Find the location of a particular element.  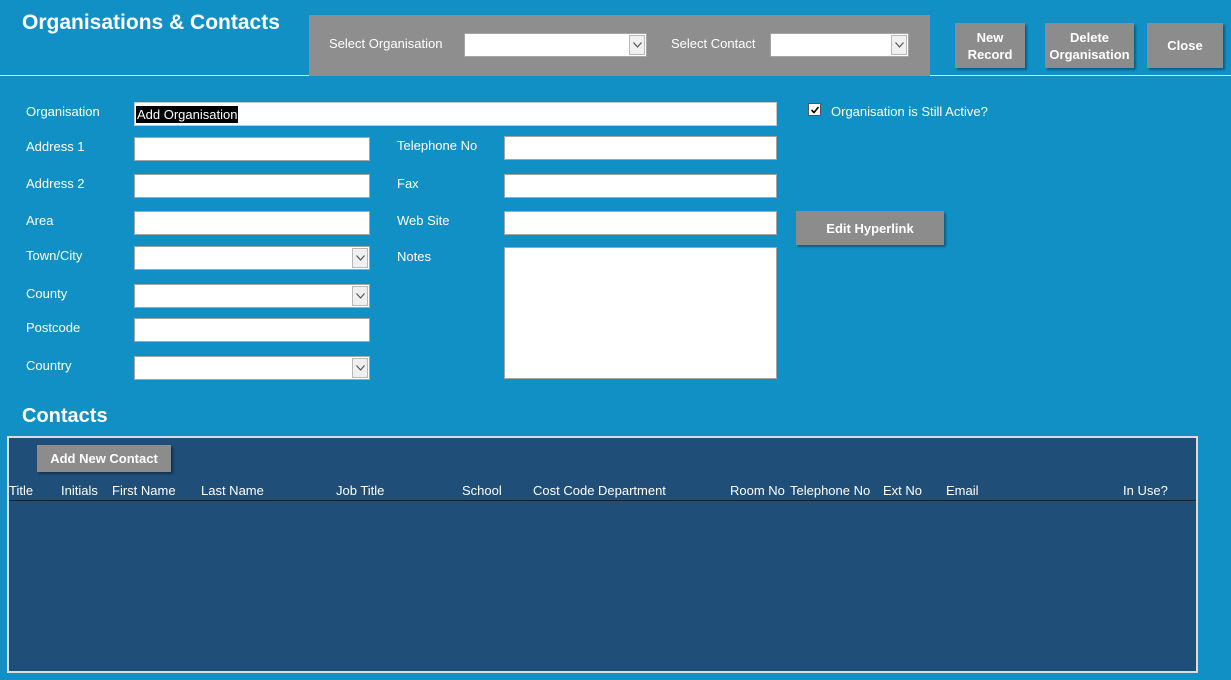

close-button: Close is located at coordinates (1185, 45).